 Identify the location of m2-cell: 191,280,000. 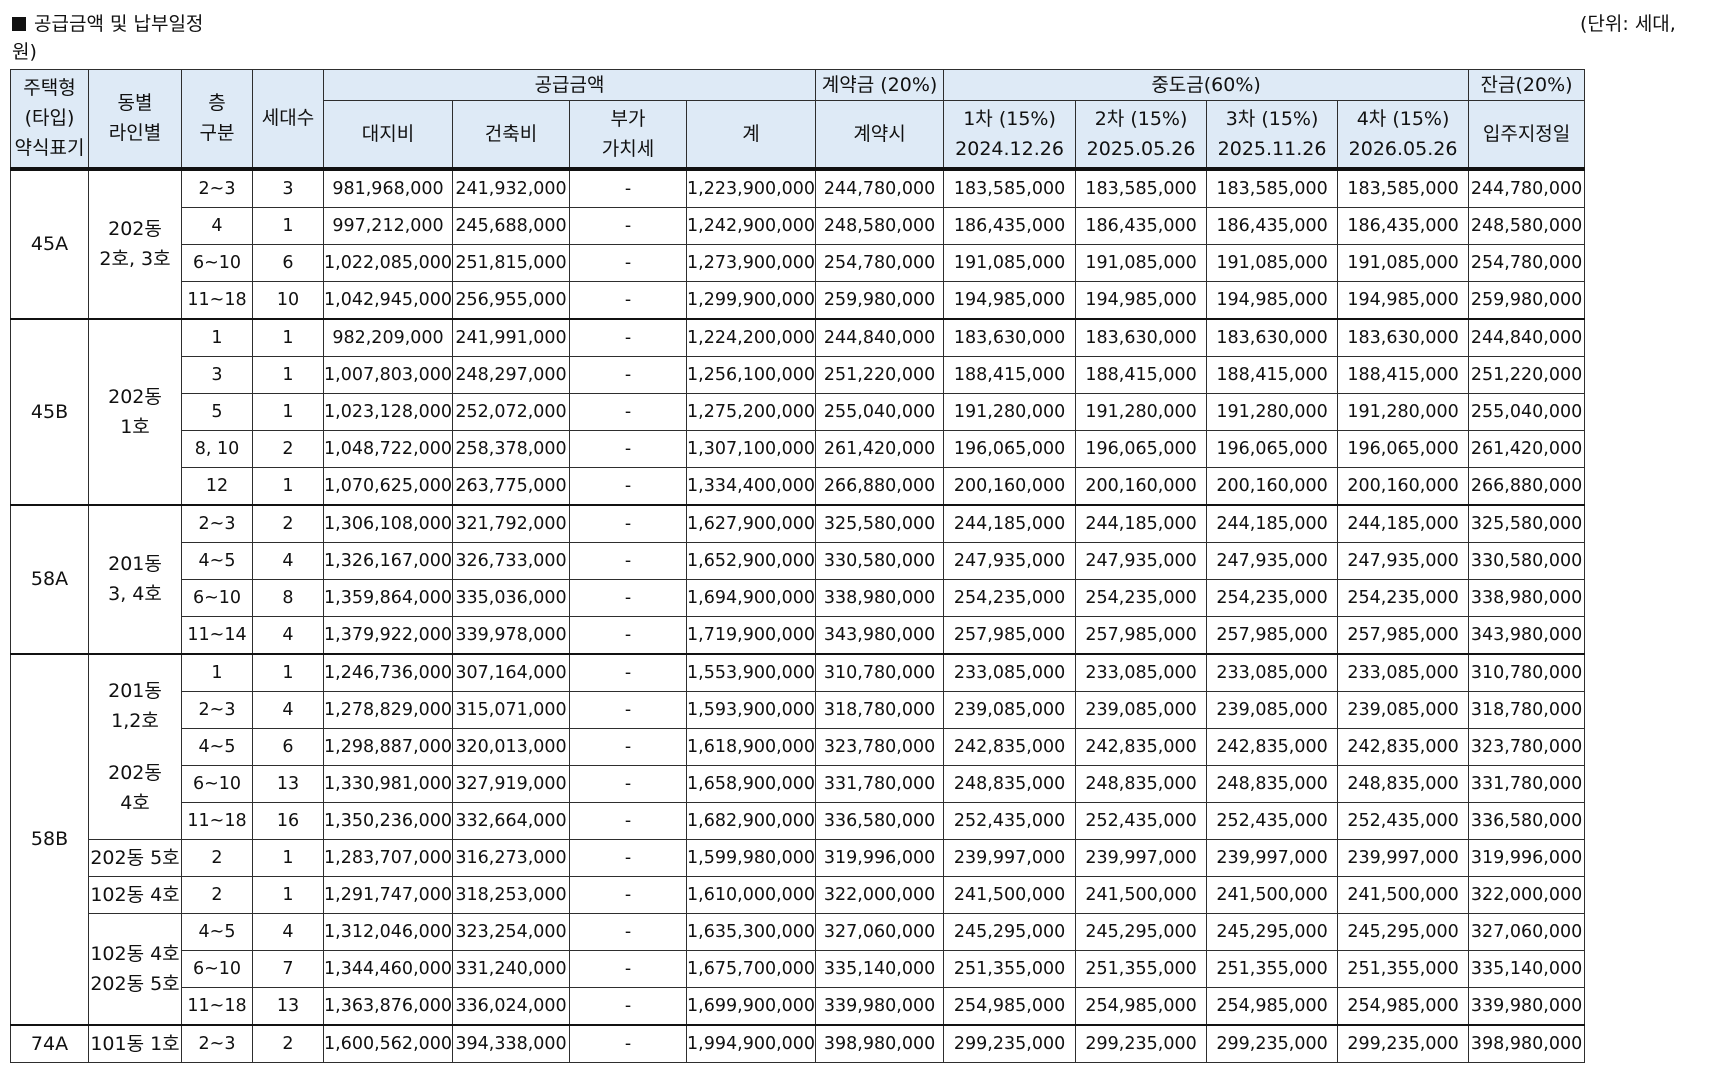
(1141, 411).